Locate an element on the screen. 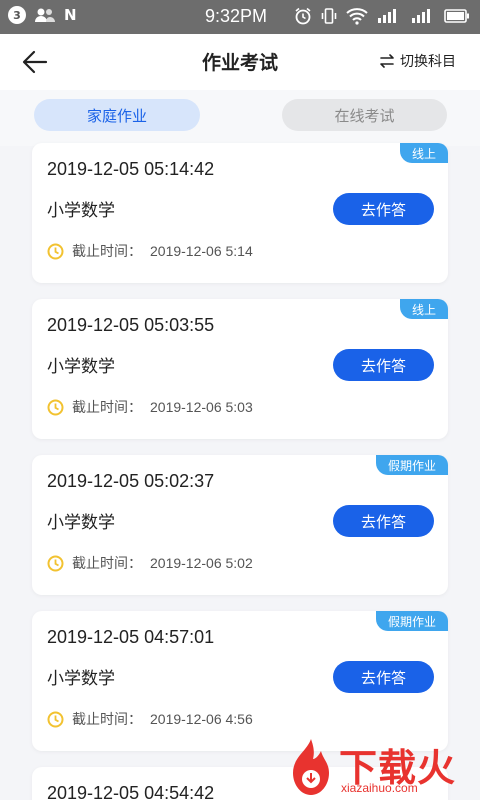  notification-badge: 3 is located at coordinates (17, 15).